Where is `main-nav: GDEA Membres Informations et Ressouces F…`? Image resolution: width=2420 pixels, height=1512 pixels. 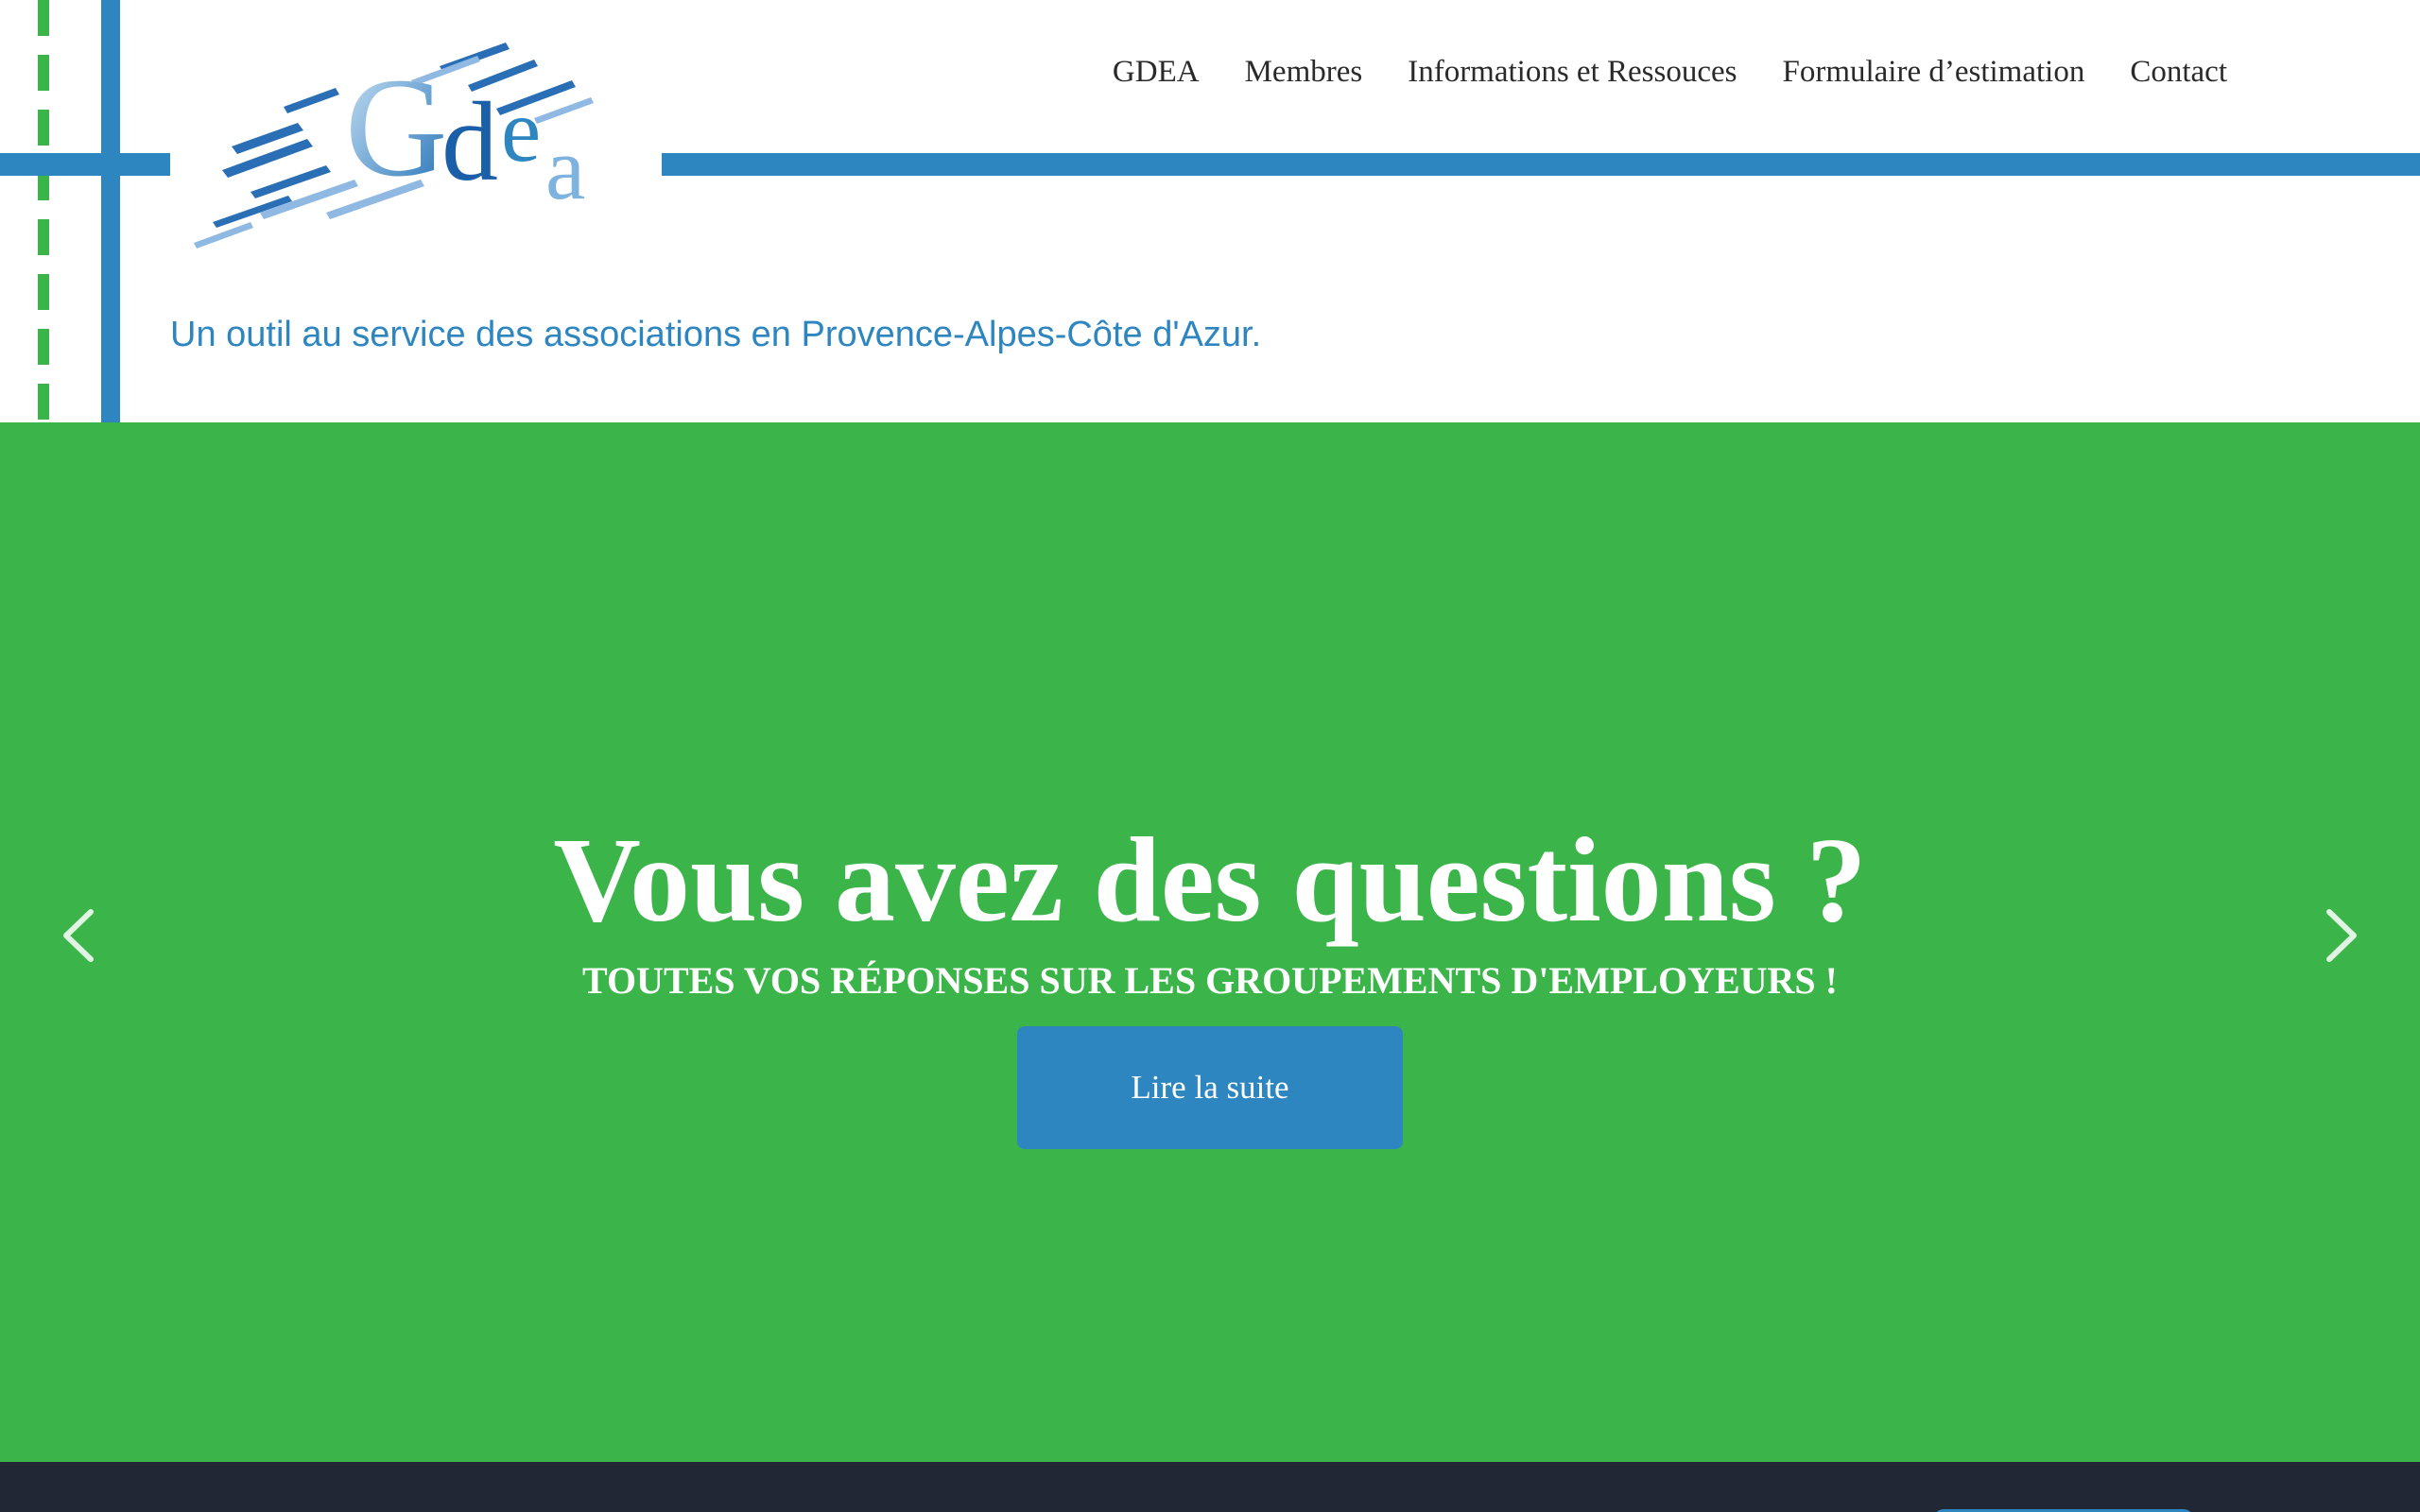 main-nav: GDEA Membres Informations et Ressouces F… is located at coordinates (1670, 72).